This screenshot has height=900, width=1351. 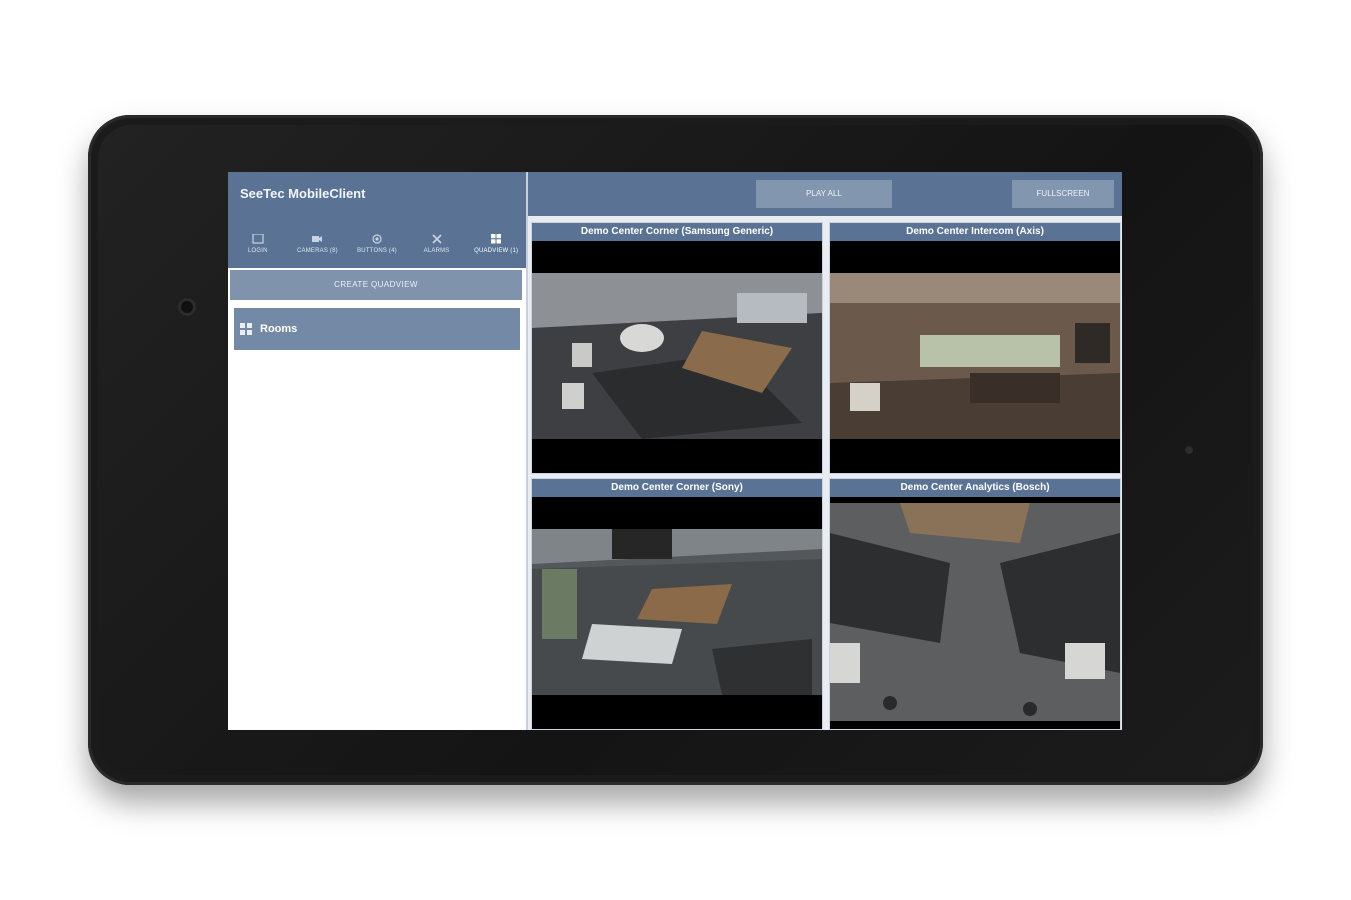 I want to click on nav-login: LOGIN, so click(x=258, y=244).